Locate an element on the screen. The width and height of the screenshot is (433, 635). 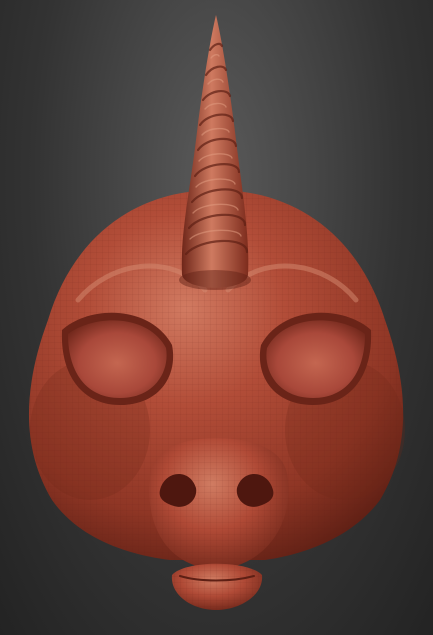
horn-mesh is located at coordinates (215, 152).